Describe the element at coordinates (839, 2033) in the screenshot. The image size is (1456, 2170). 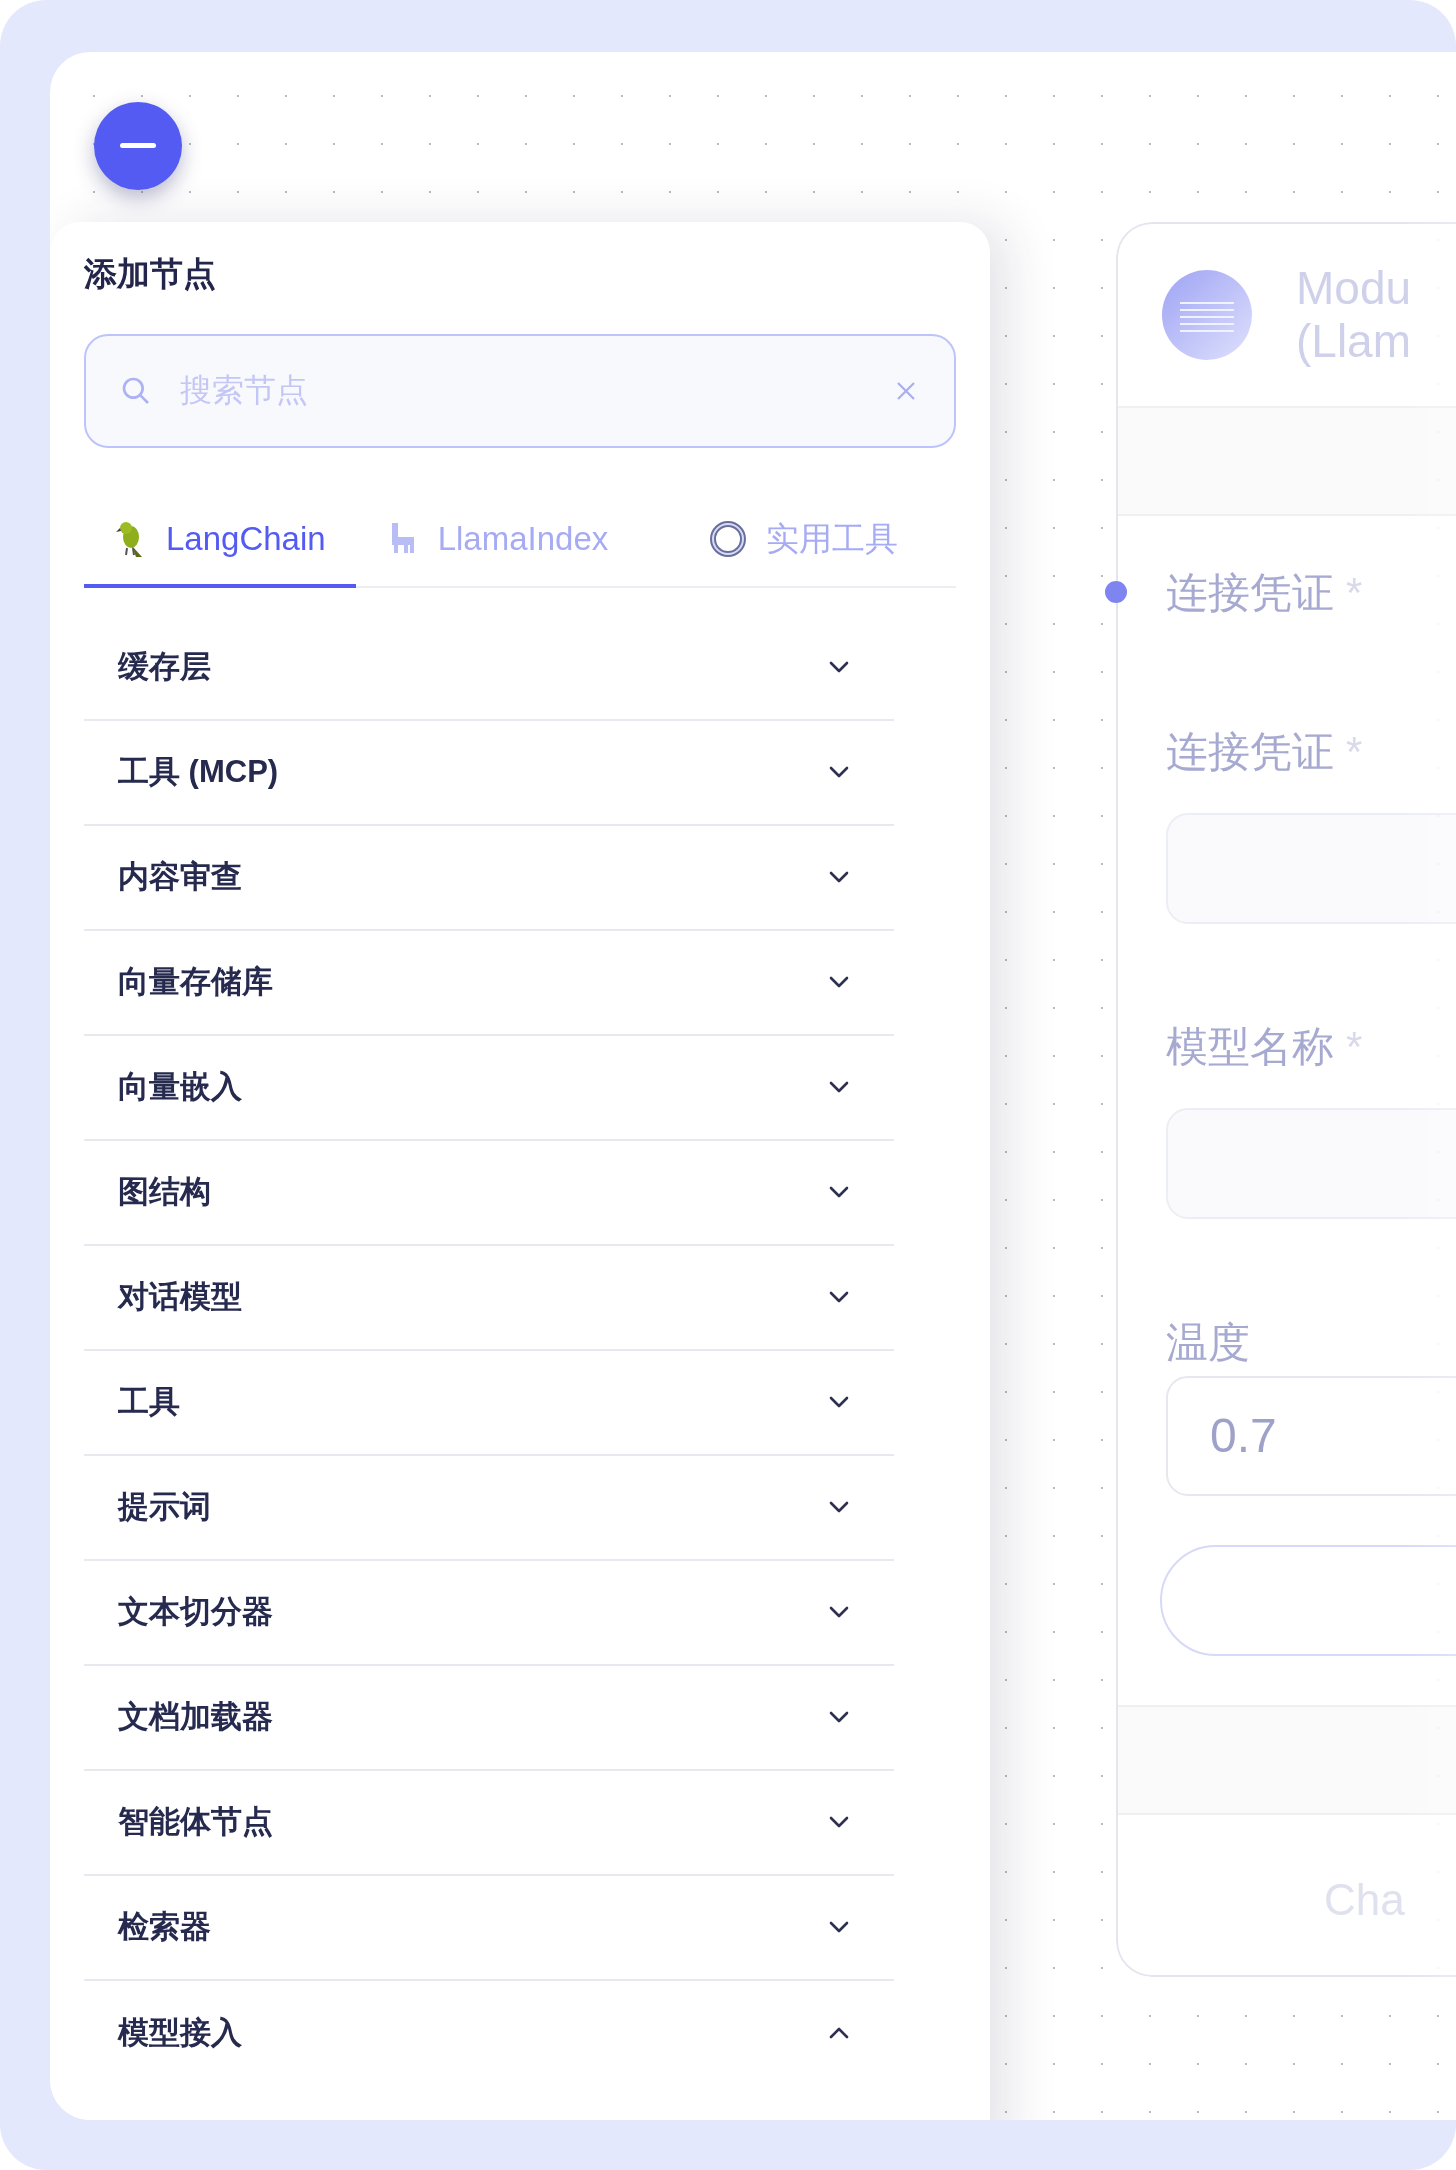
I see `chevron-up-icon` at that location.